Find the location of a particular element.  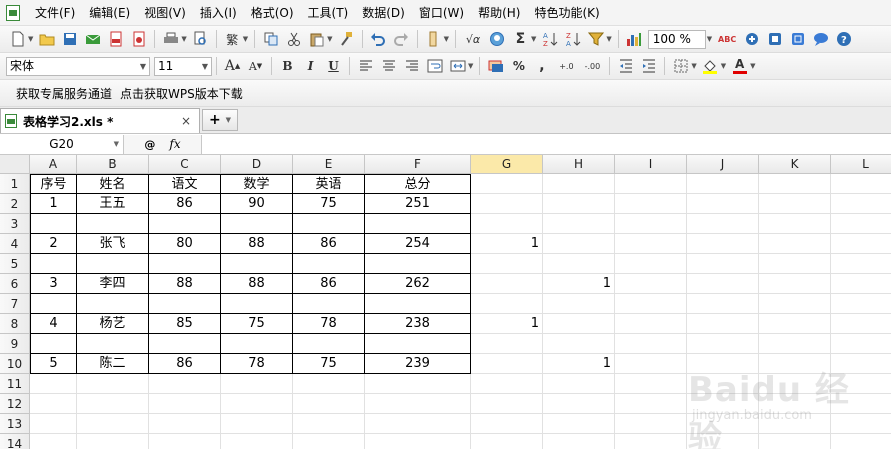

cell-k9 is located at coordinates (795, 344).